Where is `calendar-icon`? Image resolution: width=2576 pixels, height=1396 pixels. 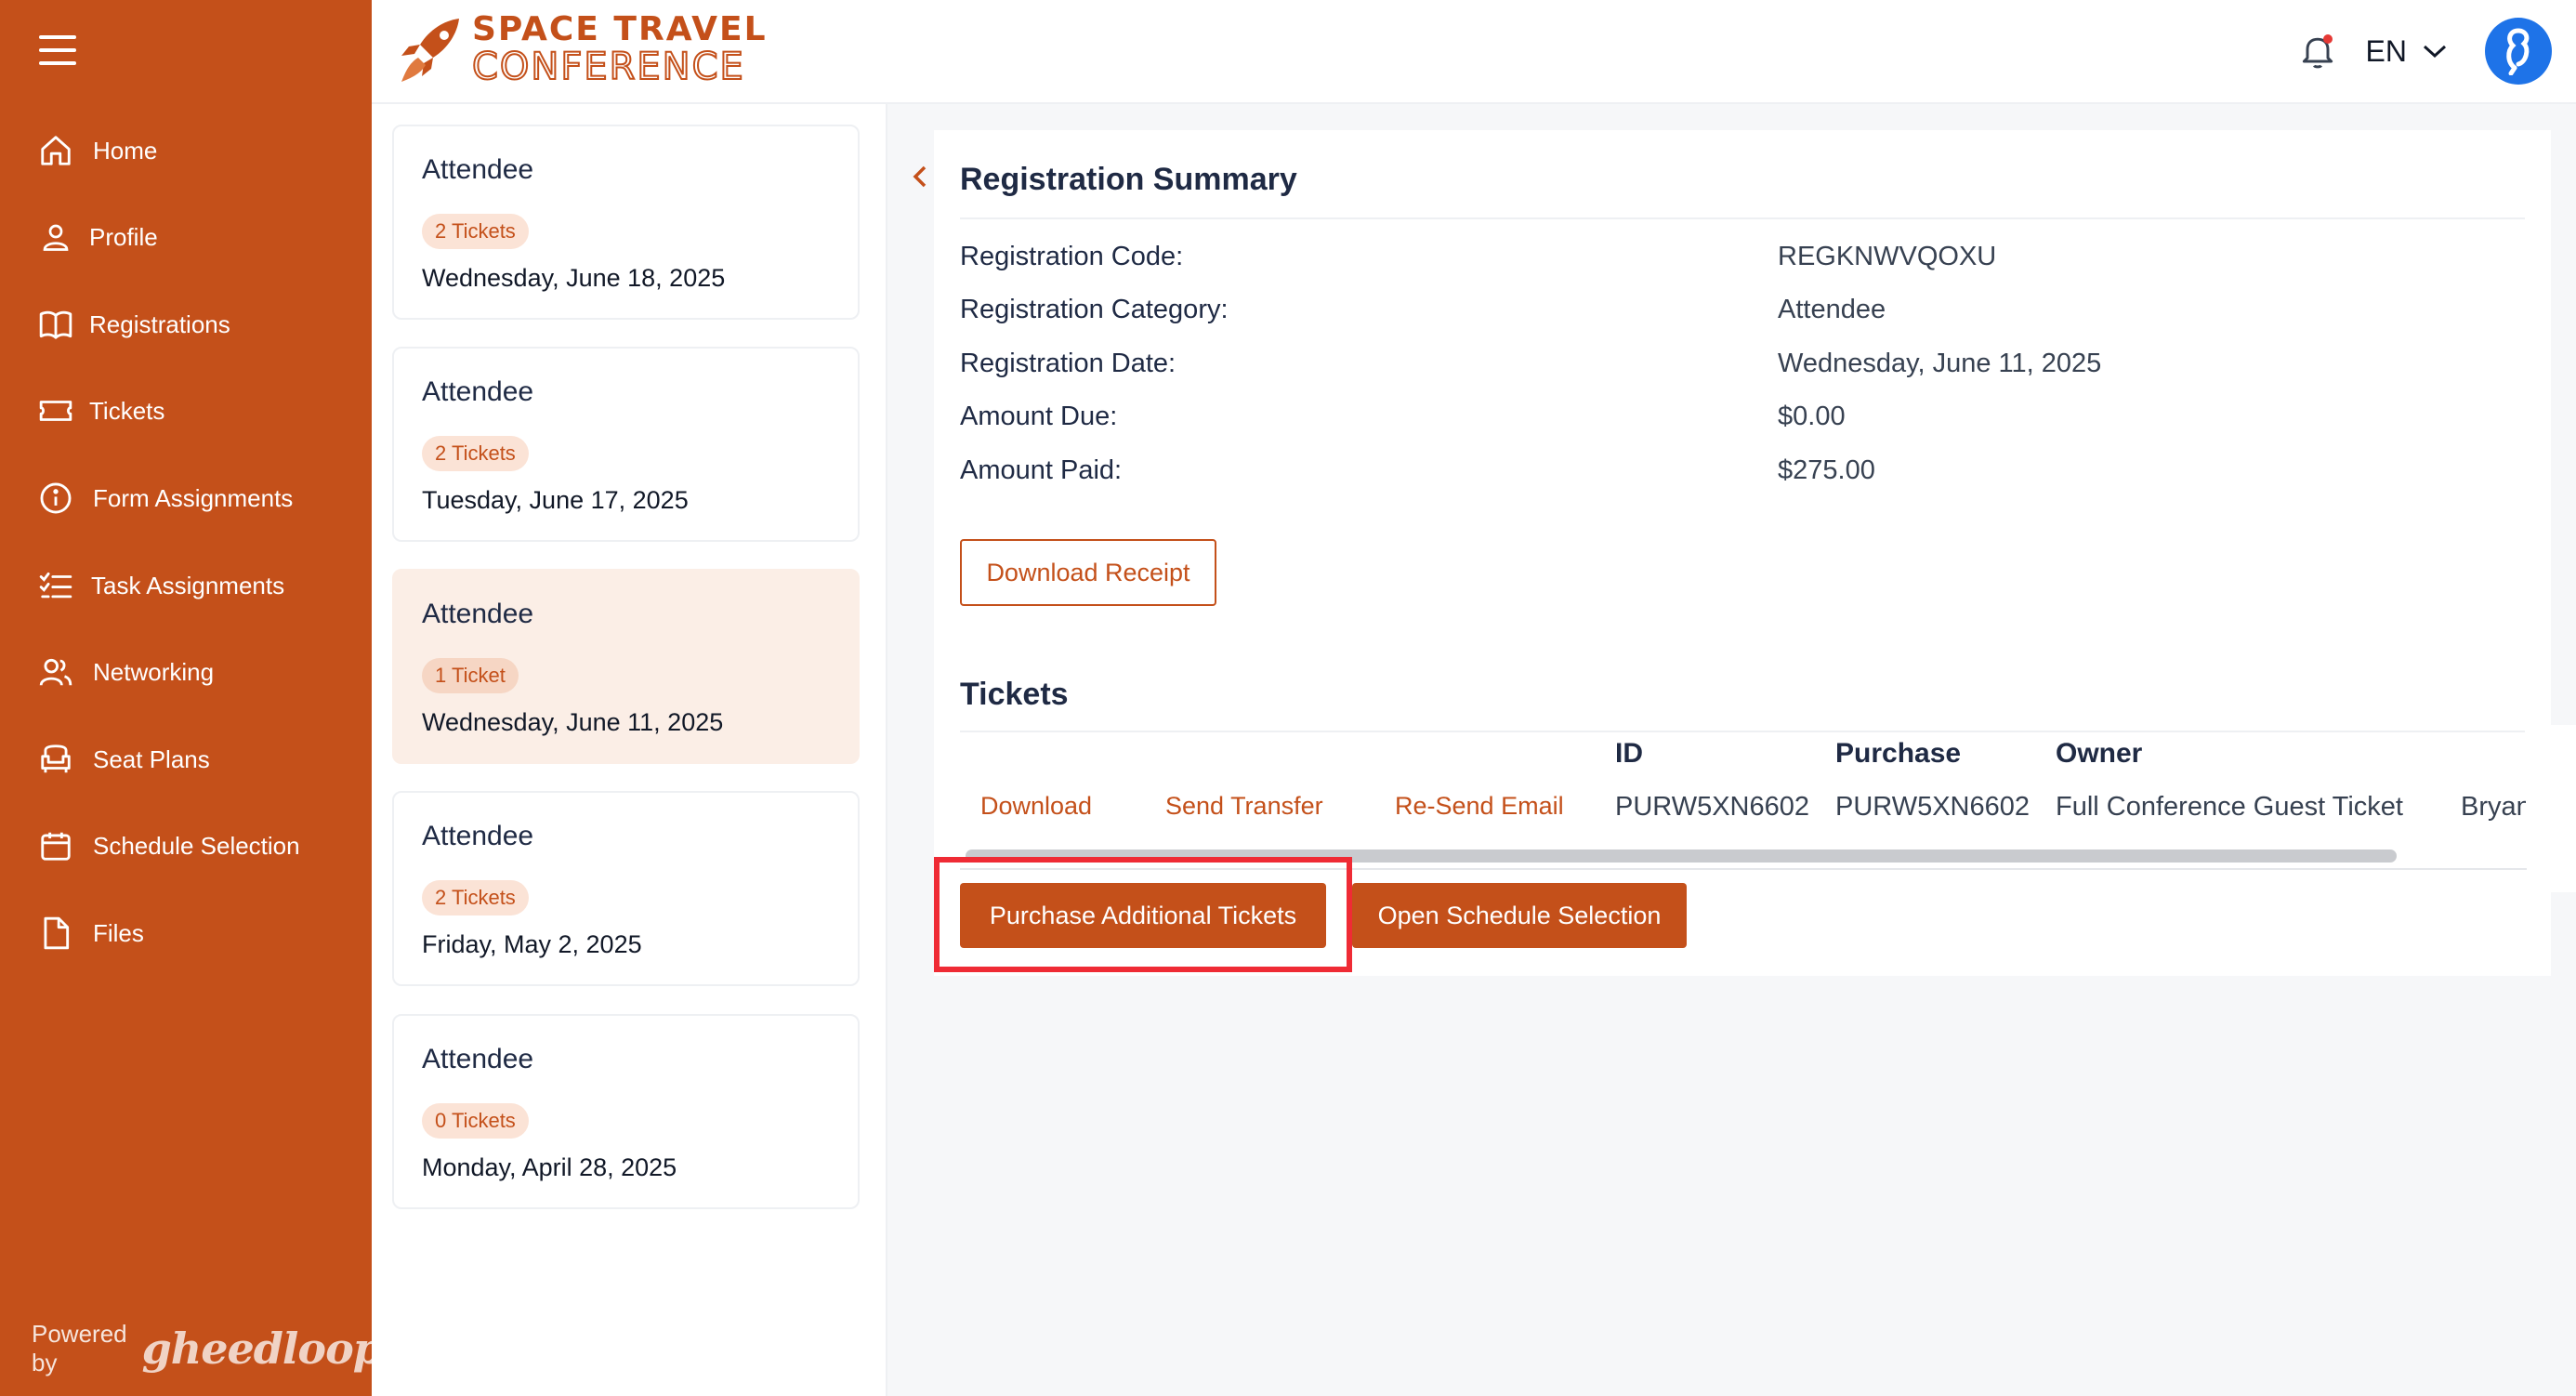
calendar-icon is located at coordinates (55, 845).